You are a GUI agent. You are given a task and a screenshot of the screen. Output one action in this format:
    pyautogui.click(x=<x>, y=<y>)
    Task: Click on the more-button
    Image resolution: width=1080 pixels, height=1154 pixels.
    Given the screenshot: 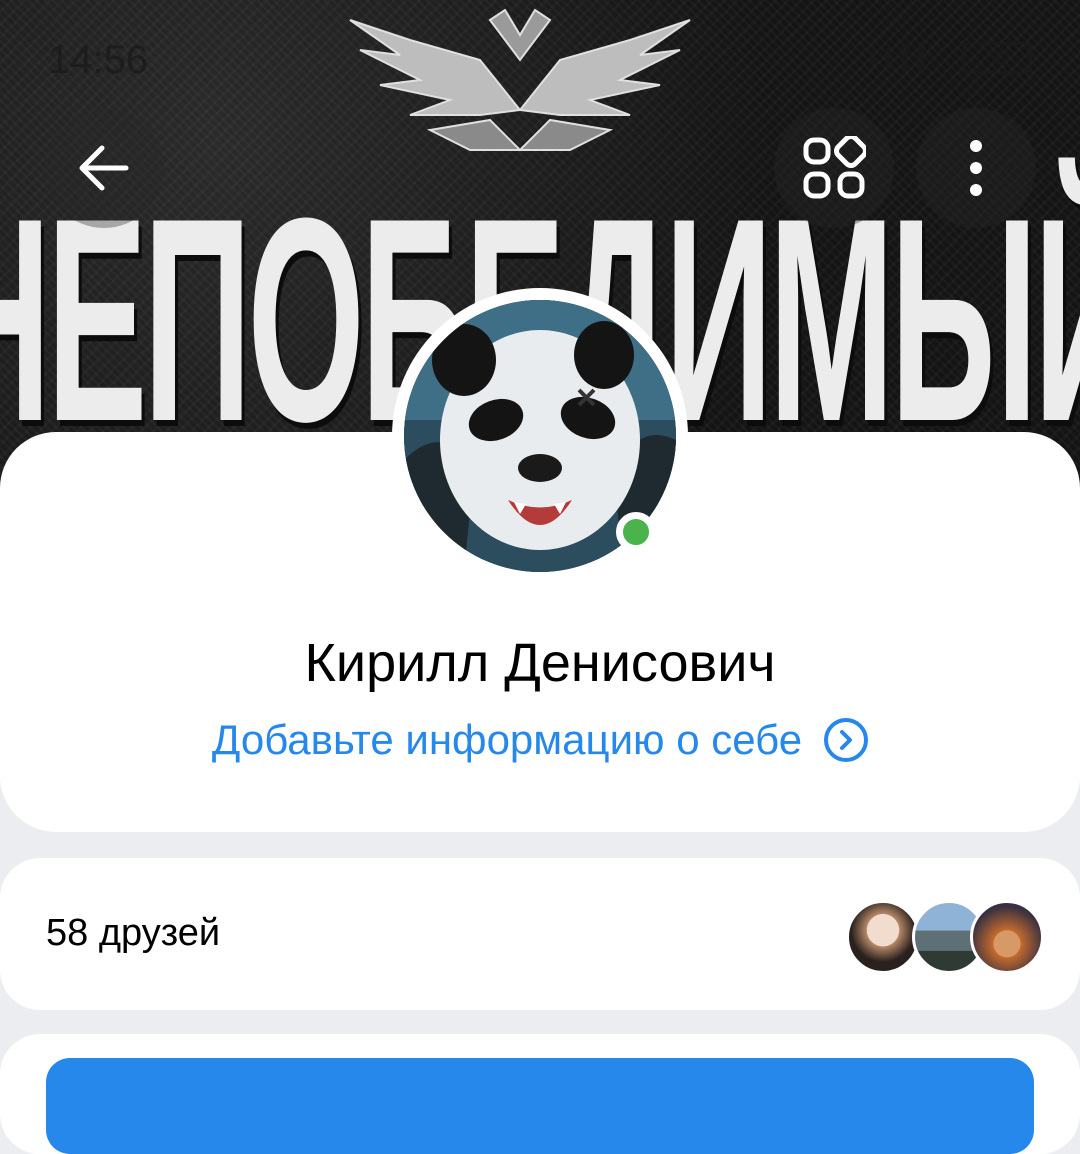 What is the action you would take?
    pyautogui.click(x=976, y=168)
    